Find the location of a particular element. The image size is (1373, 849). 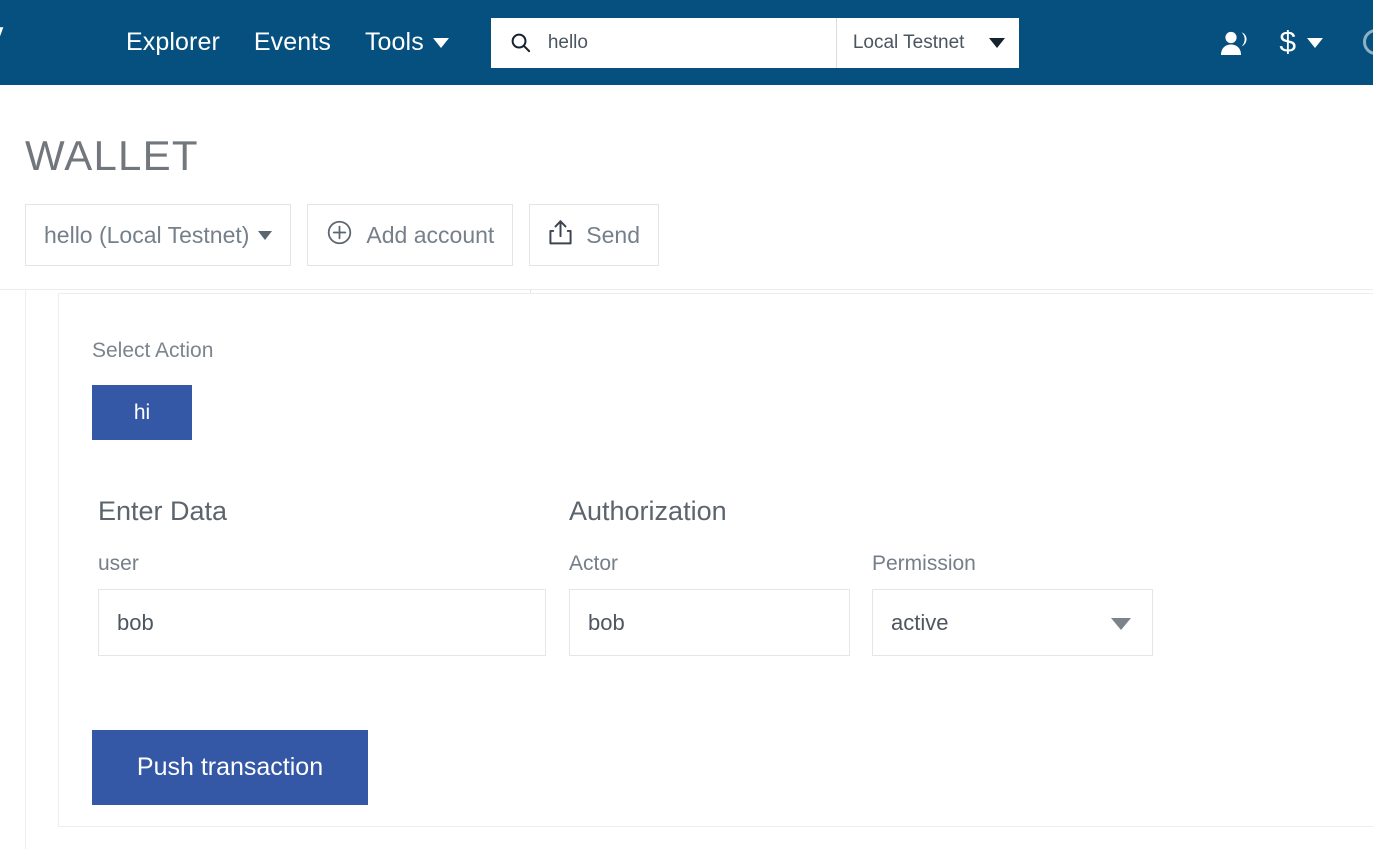

select-action-label: Select Action is located at coordinates (153, 350).